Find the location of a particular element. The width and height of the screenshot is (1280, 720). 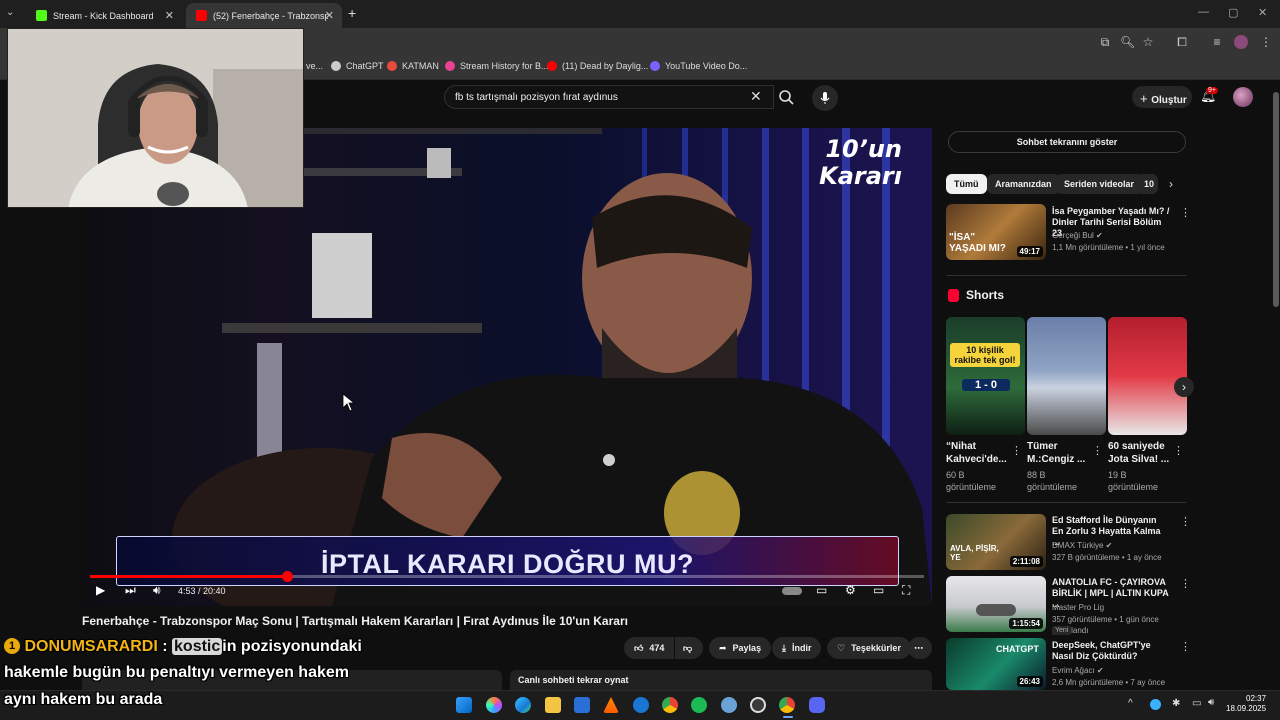

search-button is located at coordinates (786, 97).